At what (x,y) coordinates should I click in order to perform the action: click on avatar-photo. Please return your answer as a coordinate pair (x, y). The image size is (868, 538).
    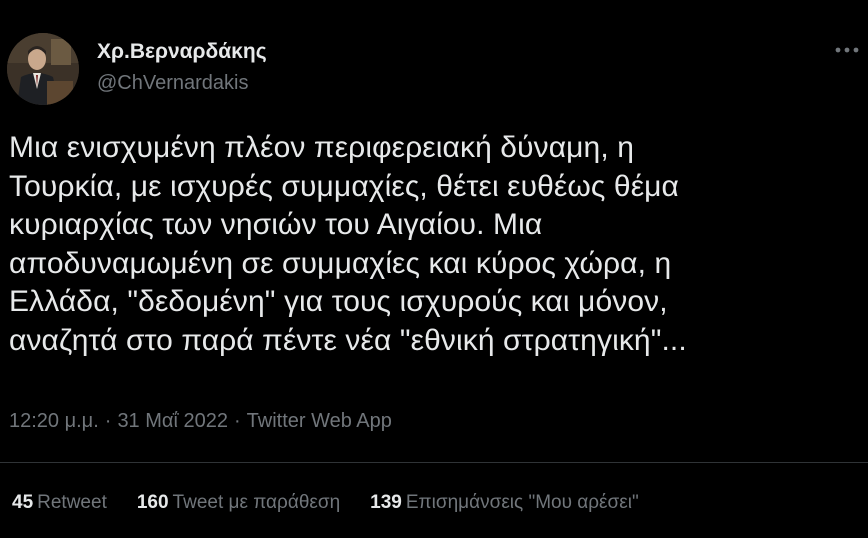
    Looking at the image, I should click on (43, 69).